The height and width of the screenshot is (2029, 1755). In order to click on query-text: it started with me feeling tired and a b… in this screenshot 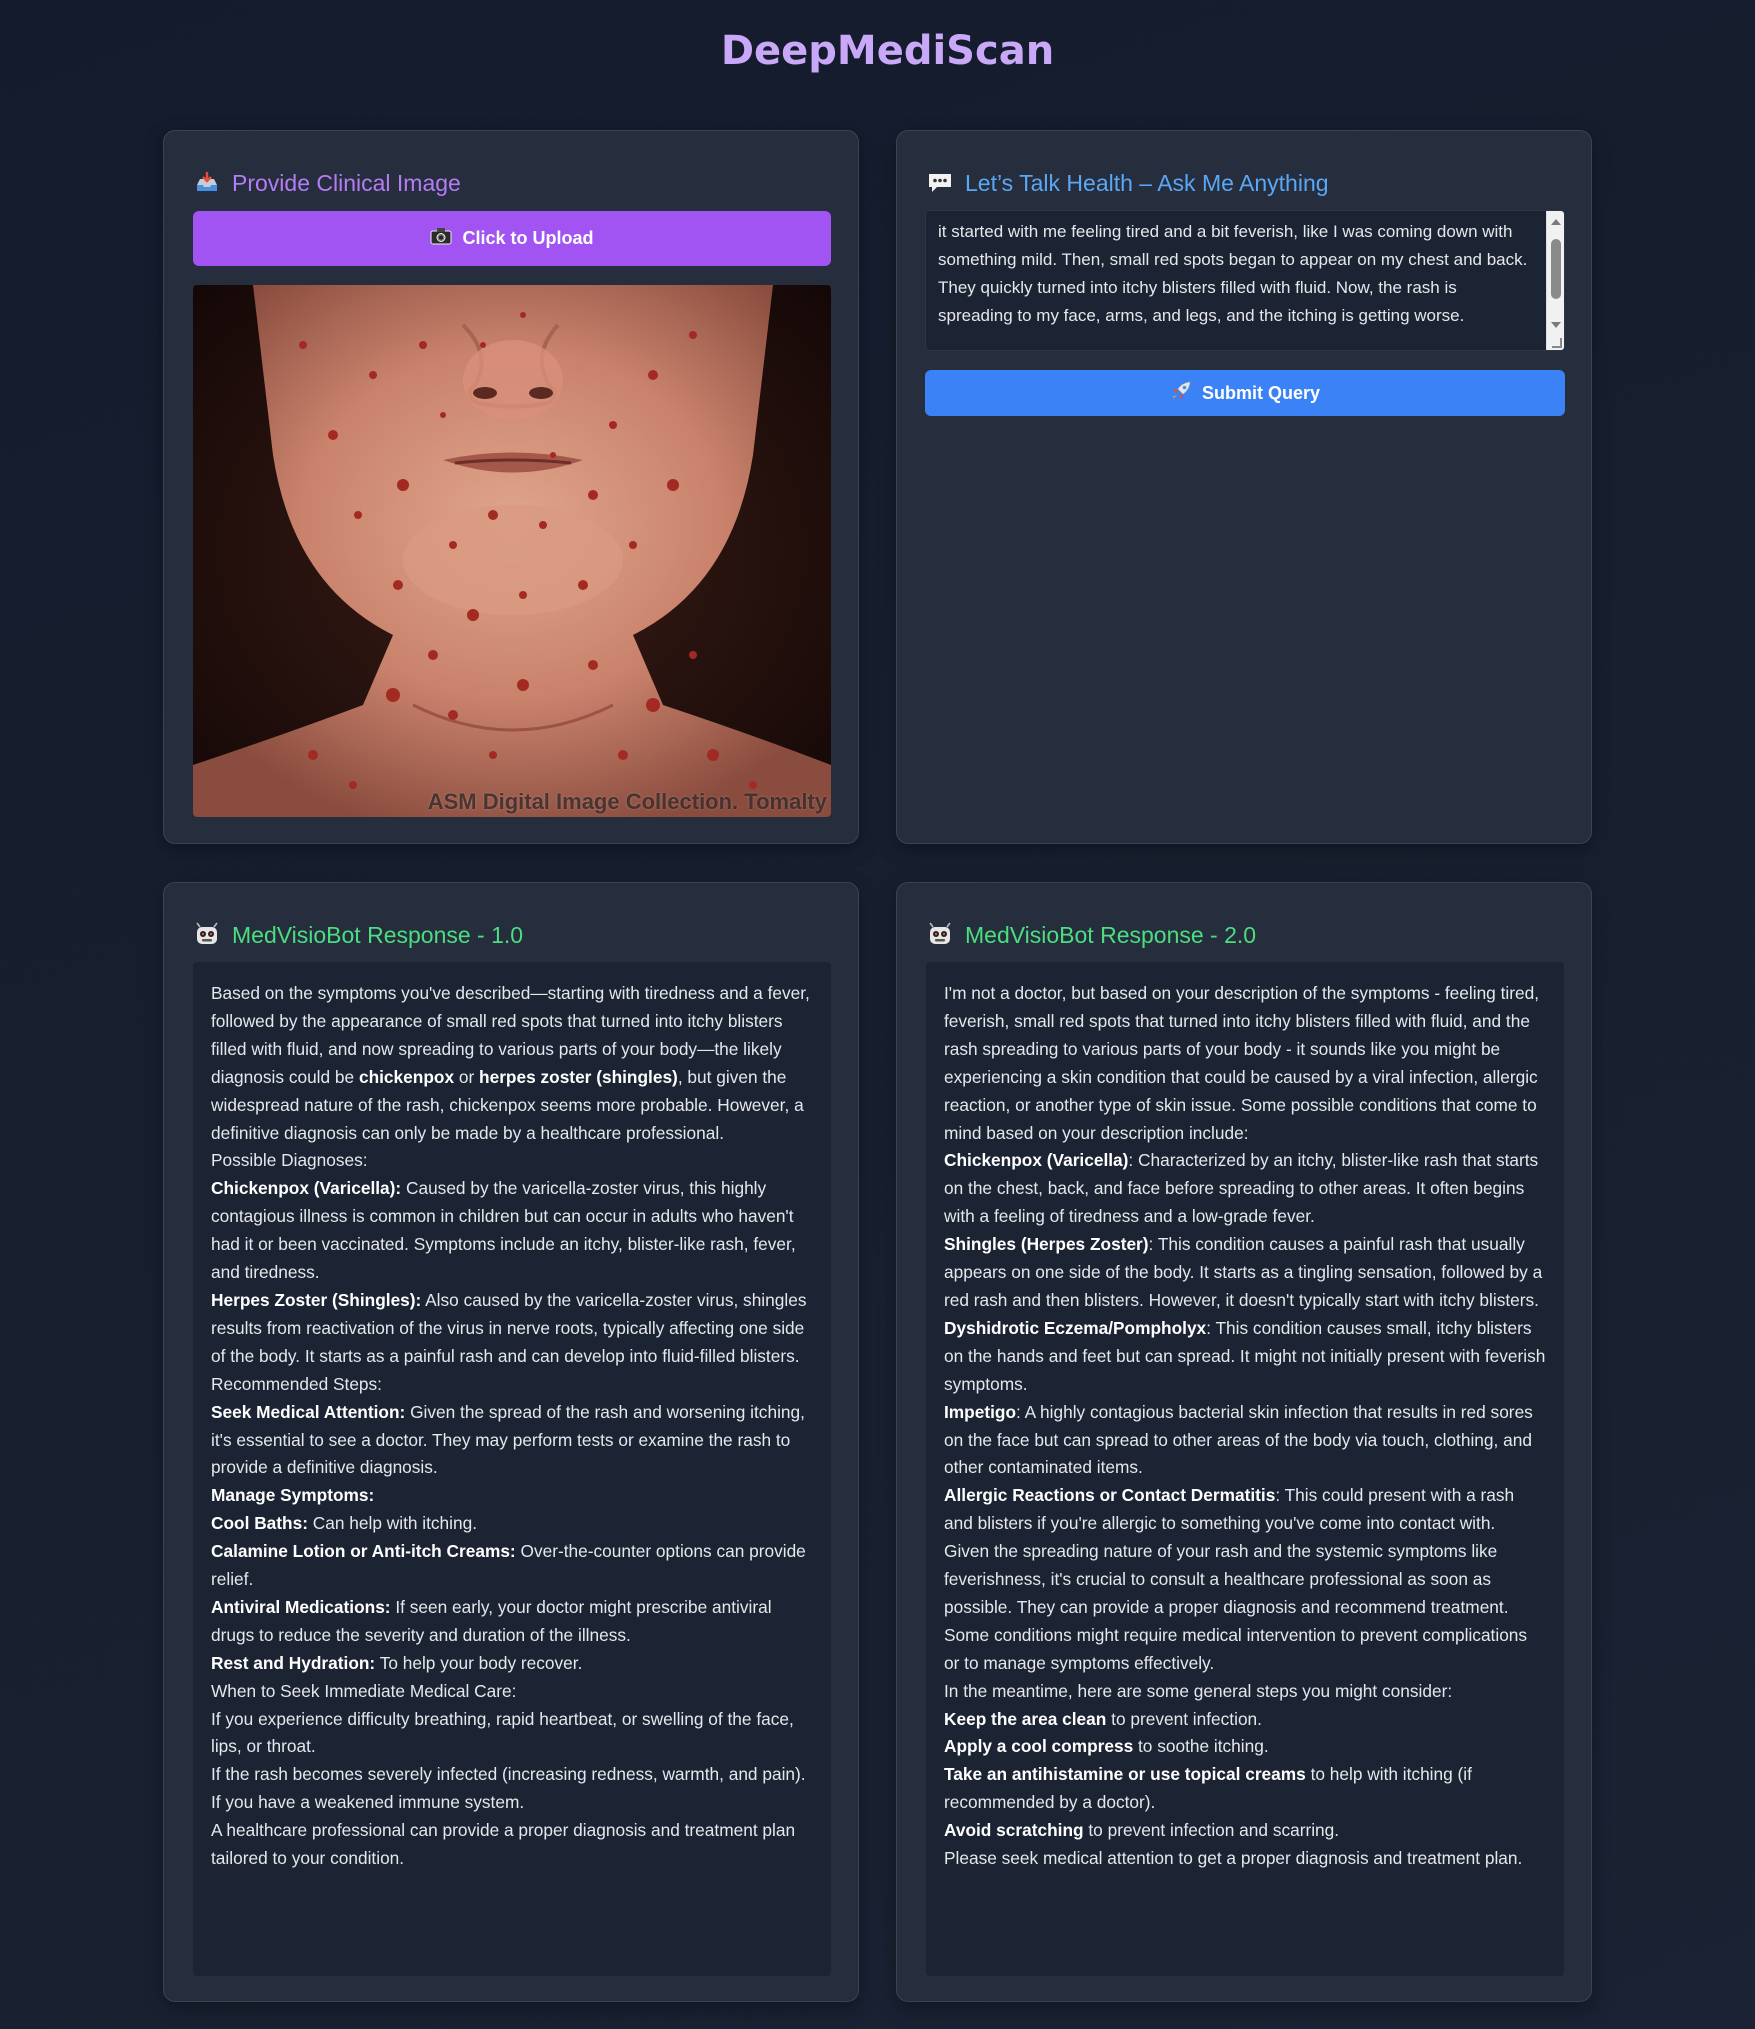, I will do `click(1233, 273)`.